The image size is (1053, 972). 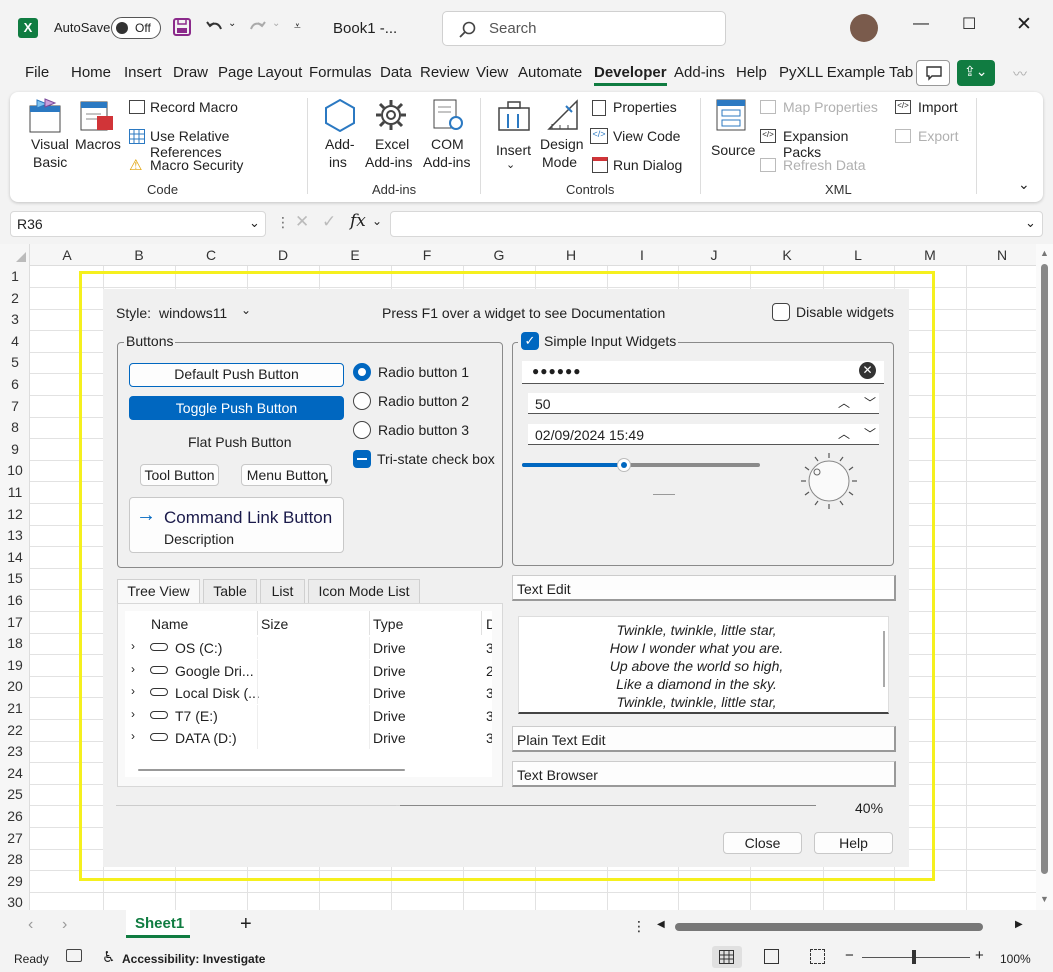 What do you see at coordinates (139, 255) in the screenshot?
I see `column-header: B` at bounding box center [139, 255].